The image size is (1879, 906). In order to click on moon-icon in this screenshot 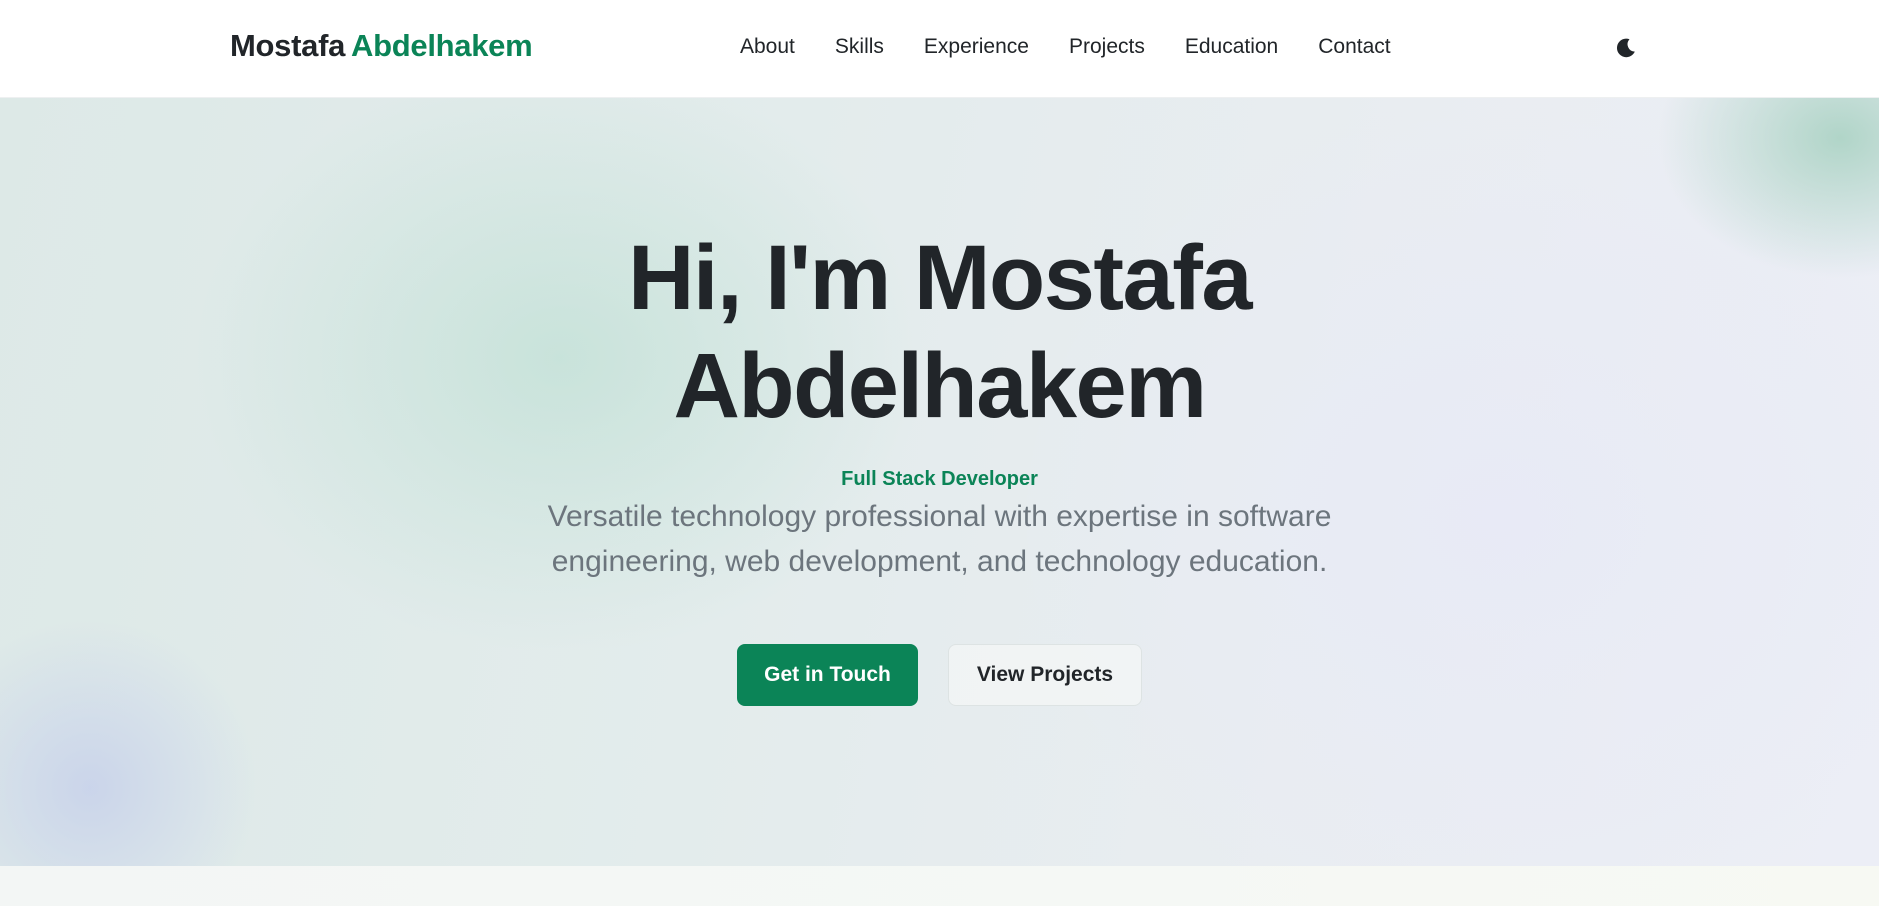, I will do `click(1625, 48)`.